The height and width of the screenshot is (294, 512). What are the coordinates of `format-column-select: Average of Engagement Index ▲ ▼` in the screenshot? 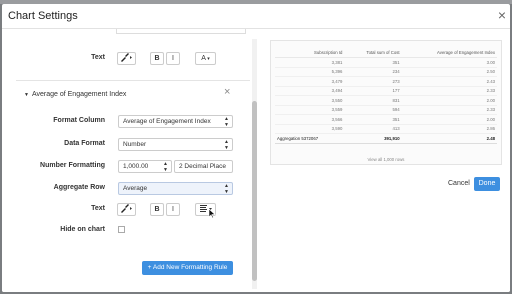 It's located at (175, 121).